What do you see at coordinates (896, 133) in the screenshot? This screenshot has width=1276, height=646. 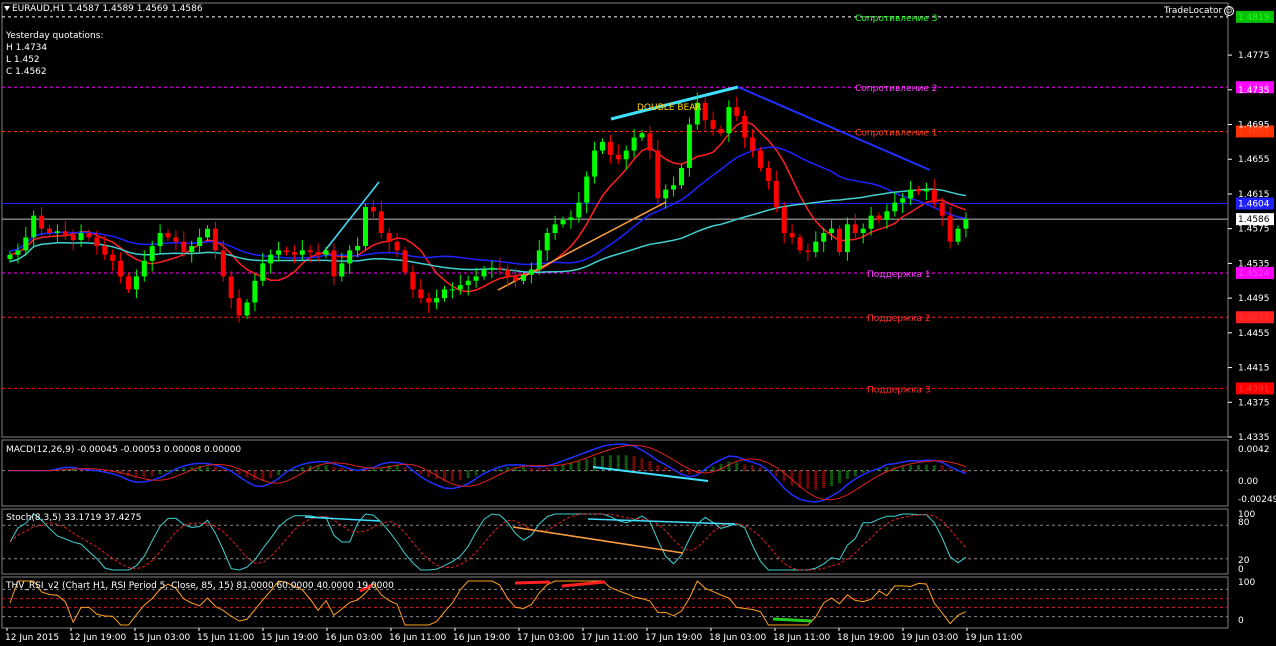 I see `level-label: Сопротивление 1` at bounding box center [896, 133].